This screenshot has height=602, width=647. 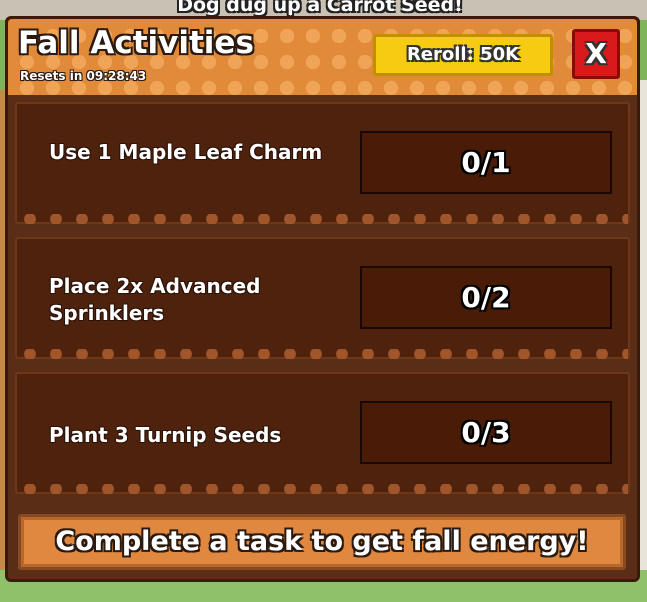 I want to click on close-button: X, so click(x=596, y=54).